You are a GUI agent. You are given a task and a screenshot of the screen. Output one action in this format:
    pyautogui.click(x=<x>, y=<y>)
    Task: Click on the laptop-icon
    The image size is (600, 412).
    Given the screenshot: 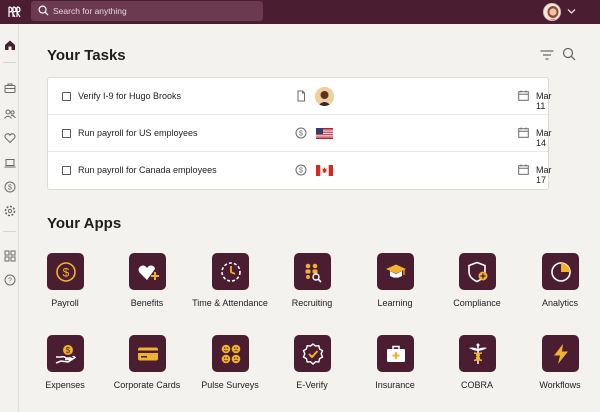 What is the action you would take?
    pyautogui.click(x=9, y=162)
    